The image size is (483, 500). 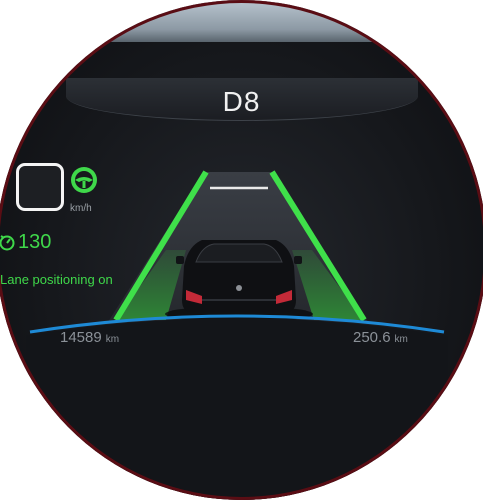 What do you see at coordinates (81, 337) in the screenshot?
I see `odometer-value: 14589` at bounding box center [81, 337].